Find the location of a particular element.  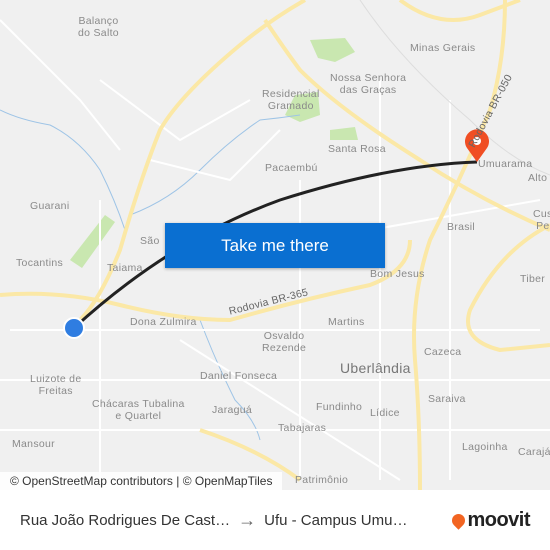

map-label: São is located at coordinates (150, 241).